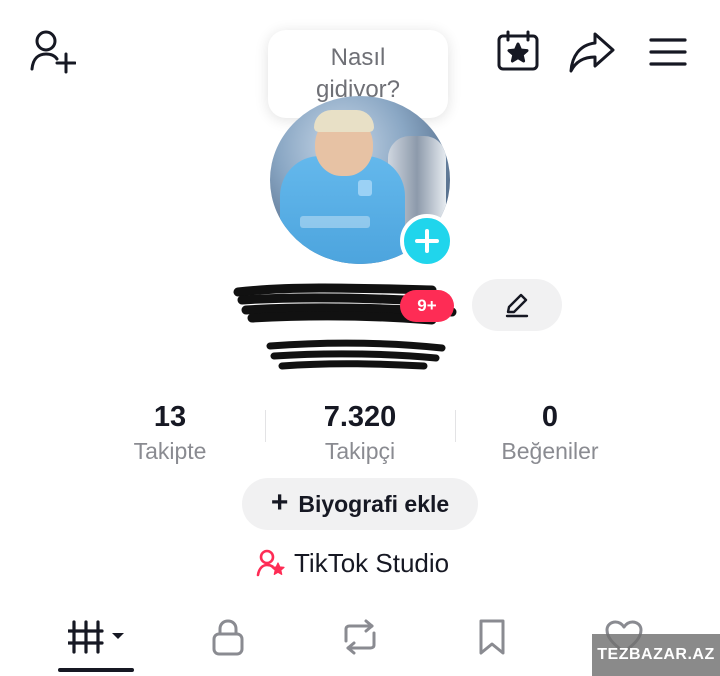 The width and height of the screenshot is (720, 676). I want to click on active-tab-indicator, so click(96, 670).